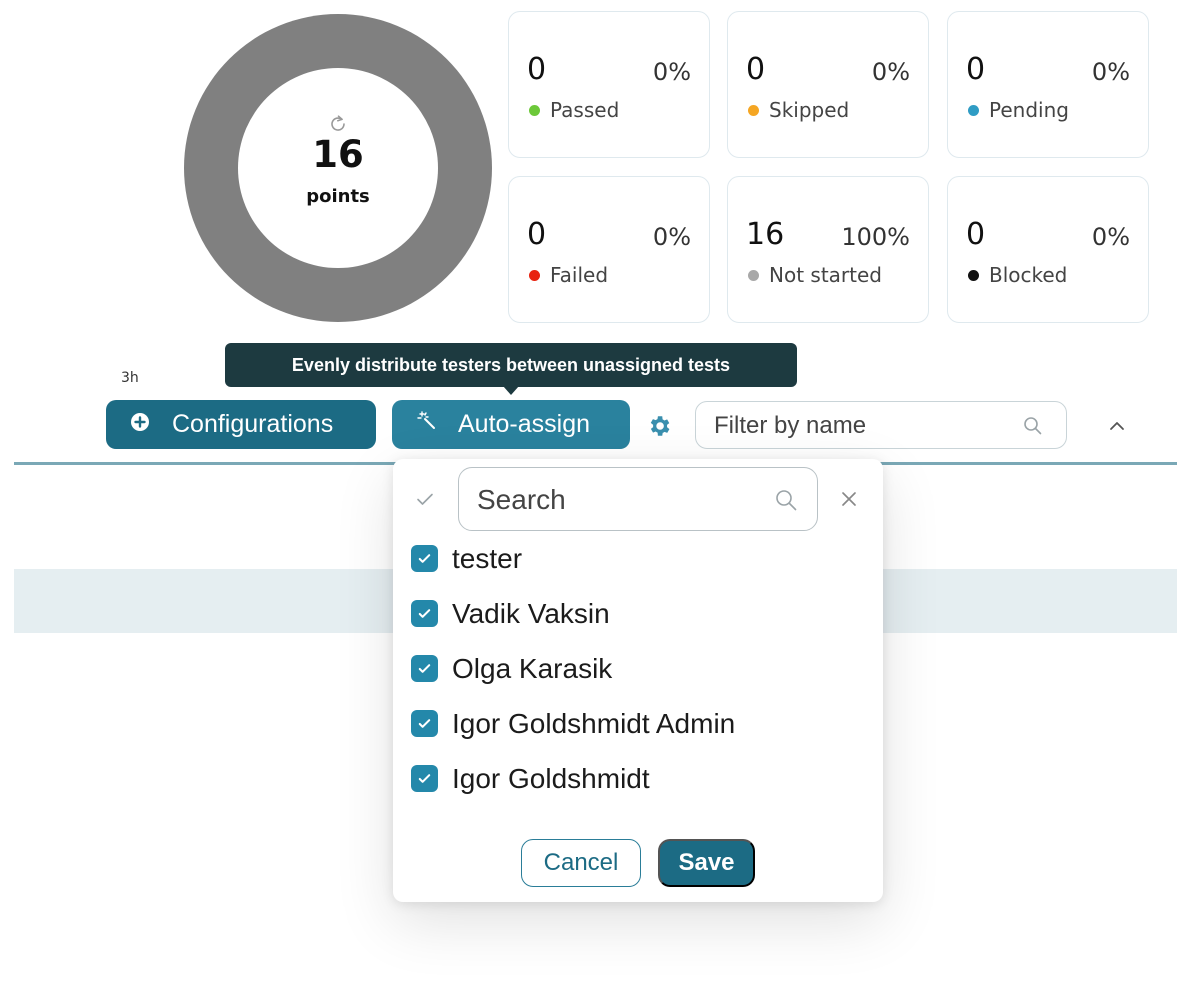 Image resolution: width=1177 pixels, height=988 pixels. What do you see at coordinates (573, 558) in the screenshot?
I see `tester-option: tester` at bounding box center [573, 558].